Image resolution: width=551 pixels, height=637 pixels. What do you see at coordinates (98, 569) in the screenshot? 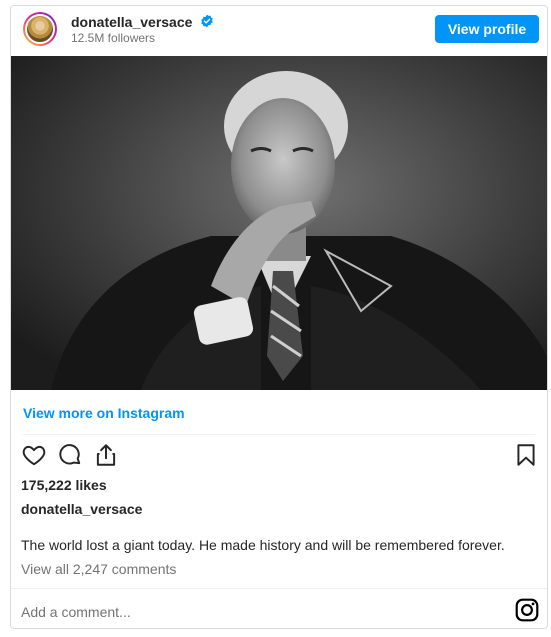
I see `view-comments-link: View all 2,247 comments` at bounding box center [98, 569].